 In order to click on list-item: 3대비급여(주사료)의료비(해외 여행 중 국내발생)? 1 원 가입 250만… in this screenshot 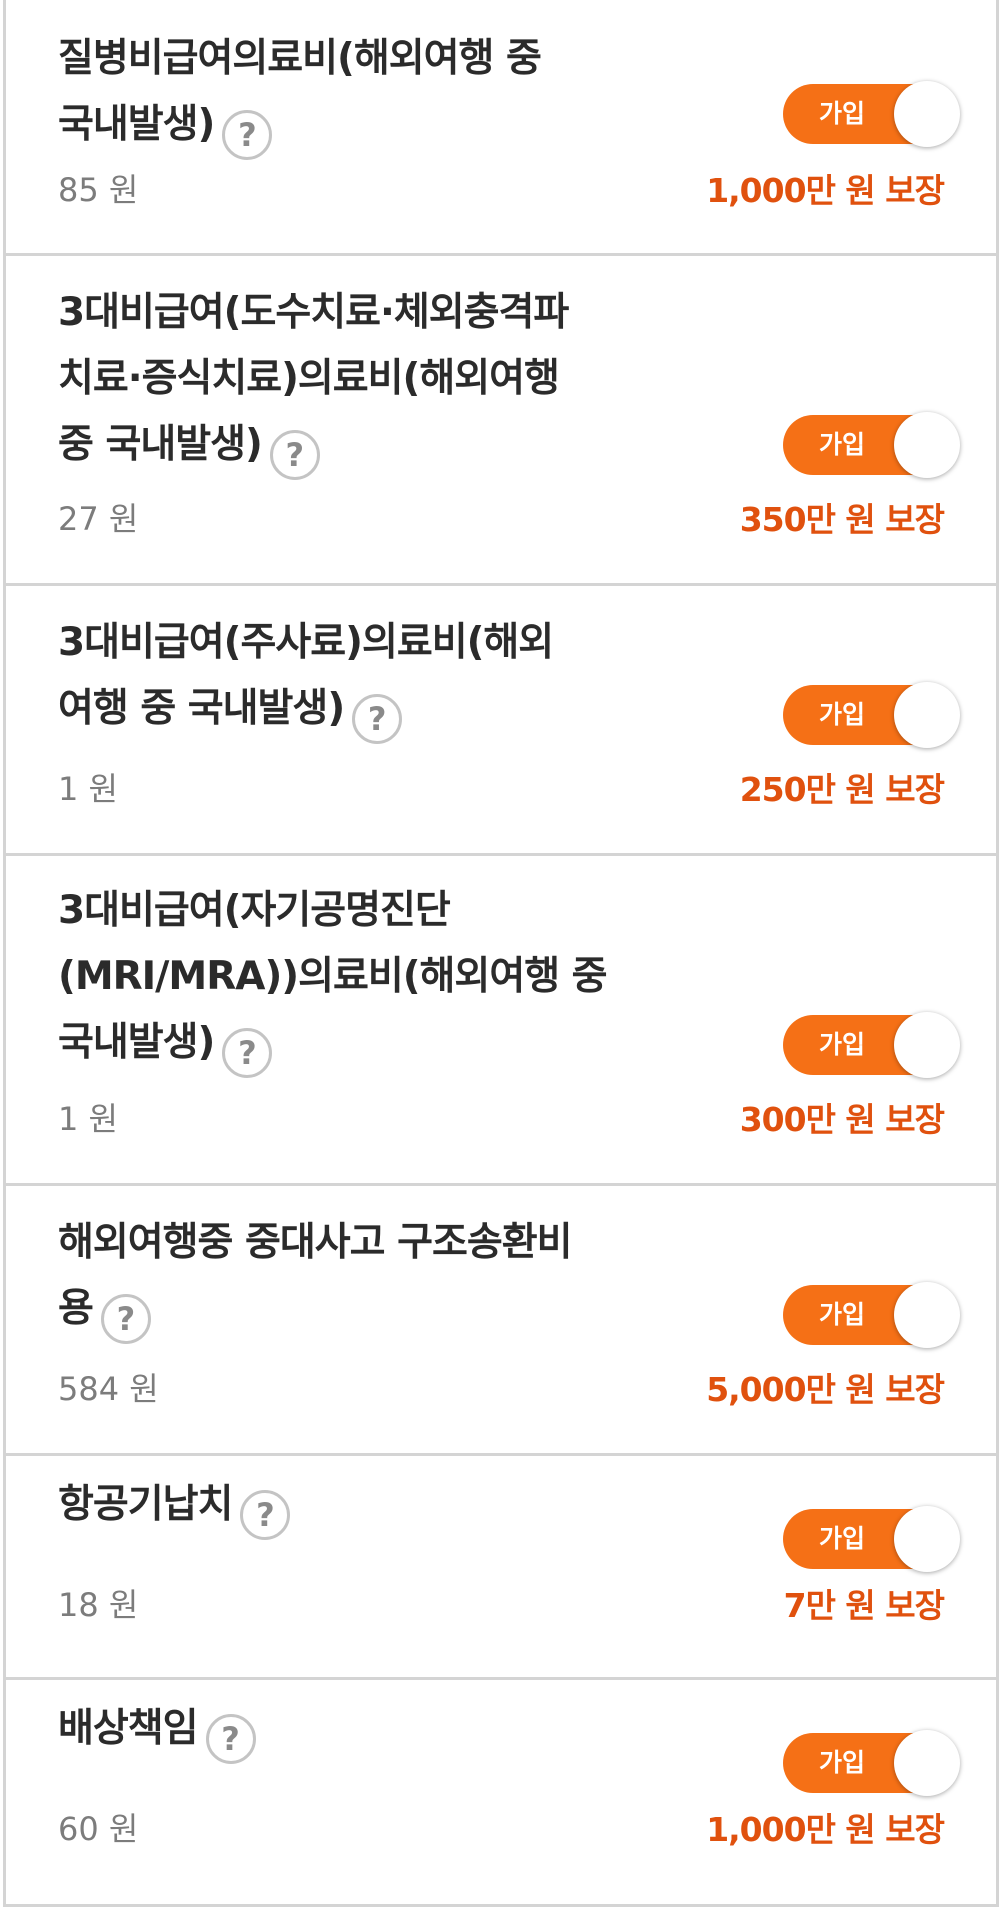, I will do `click(501, 721)`.